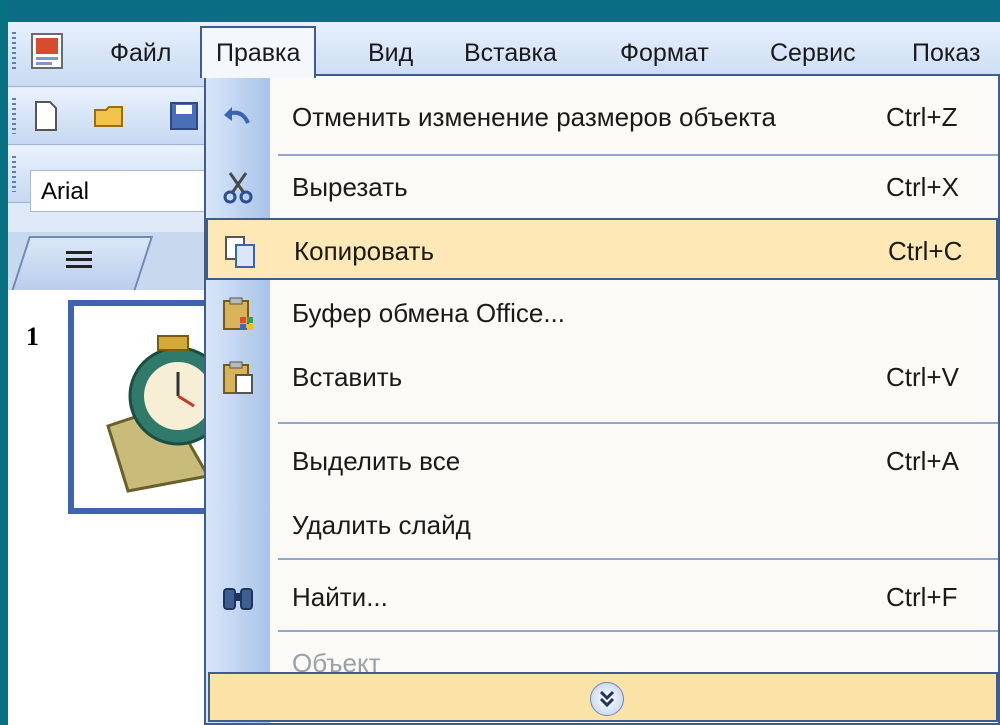  Describe the element at coordinates (238, 188) in the screenshot. I see `scissors-icon` at that location.